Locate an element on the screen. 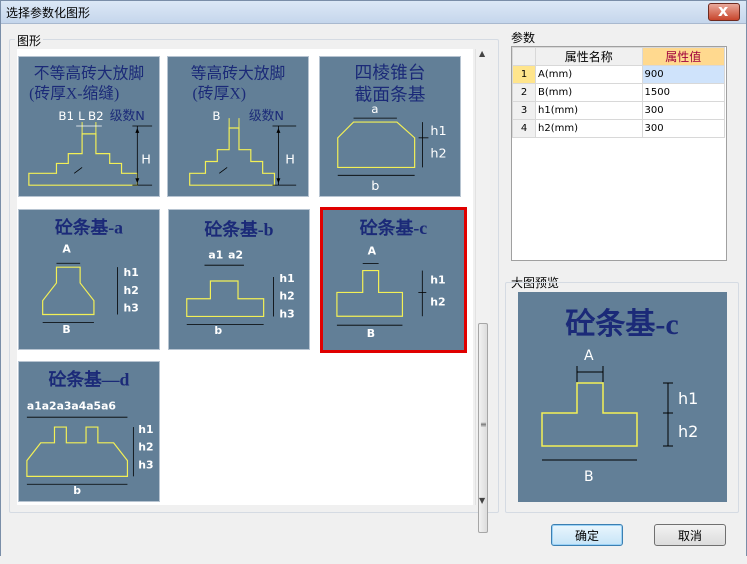 Image resolution: width=747 pixels, height=564 pixels. tile-7-label-b: b is located at coordinates (77, 490).